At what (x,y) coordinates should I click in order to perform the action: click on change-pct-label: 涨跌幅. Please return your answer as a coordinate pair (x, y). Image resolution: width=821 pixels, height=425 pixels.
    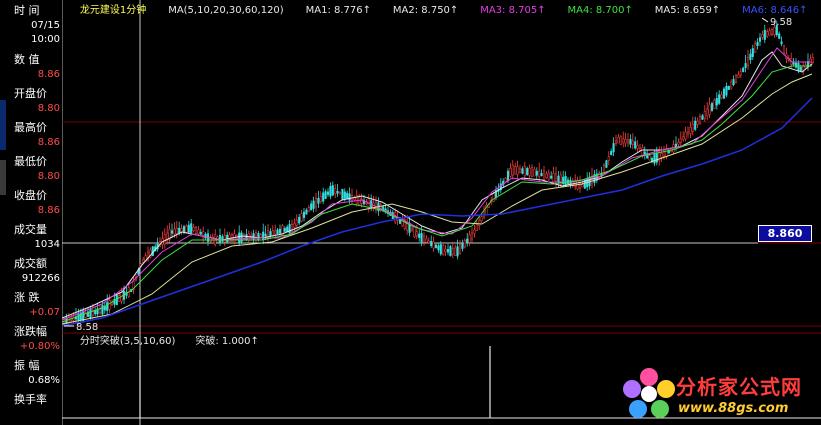
    Looking at the image, I should click on (30, 331).